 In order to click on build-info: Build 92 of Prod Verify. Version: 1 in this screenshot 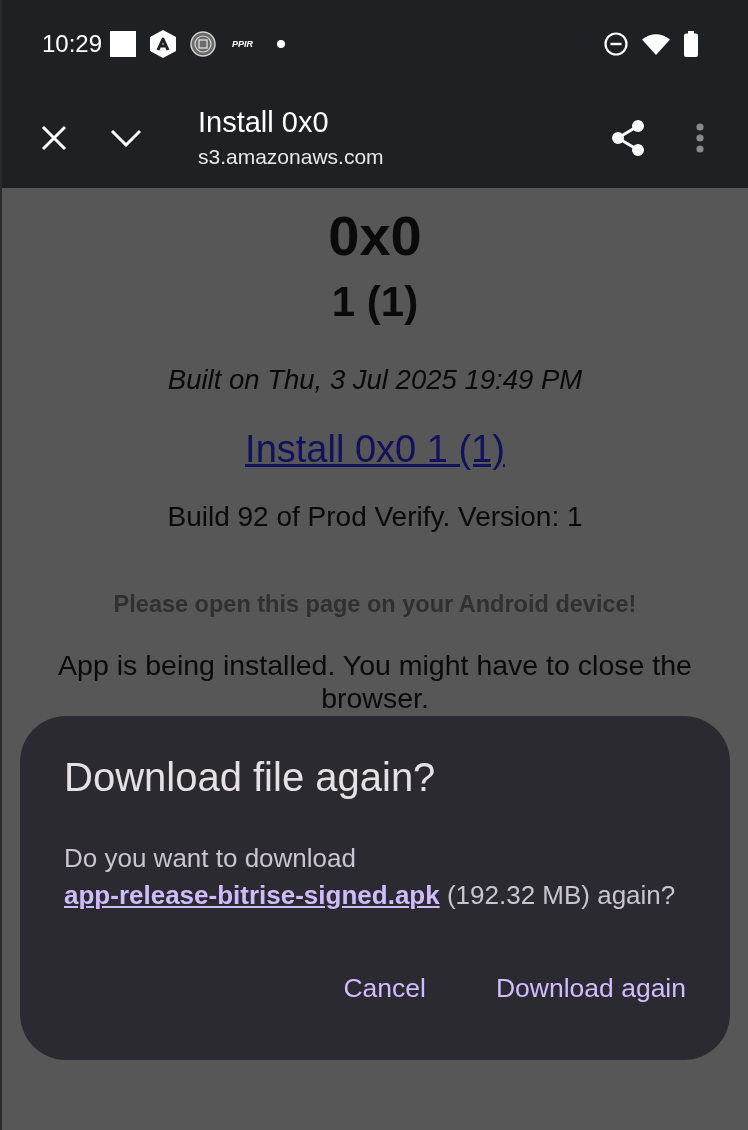, I will do `click(375, 517)`.